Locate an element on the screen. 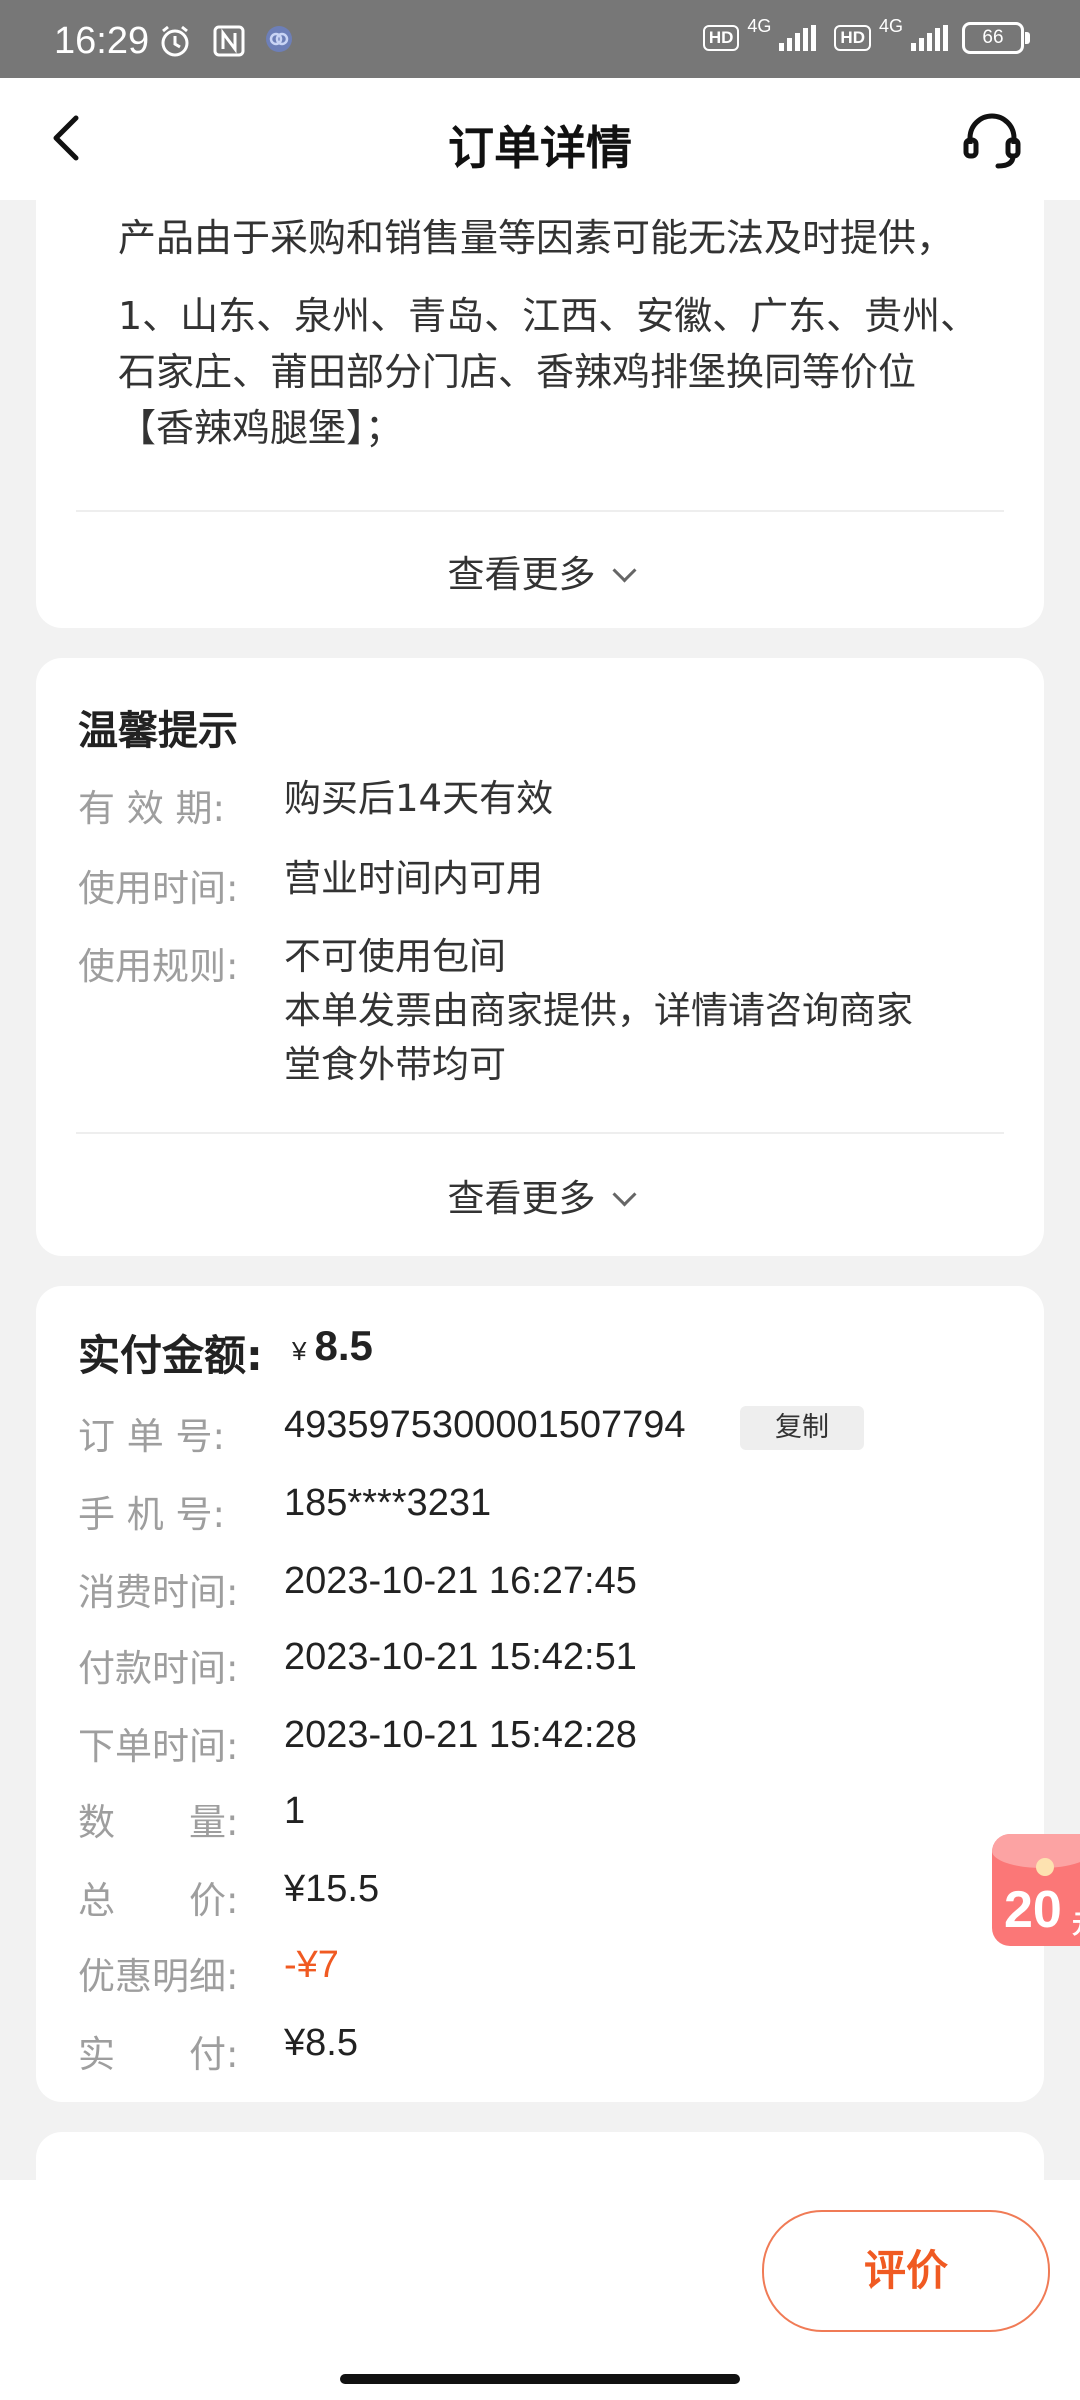  nfc-icon is located at coordinates (229, 41).